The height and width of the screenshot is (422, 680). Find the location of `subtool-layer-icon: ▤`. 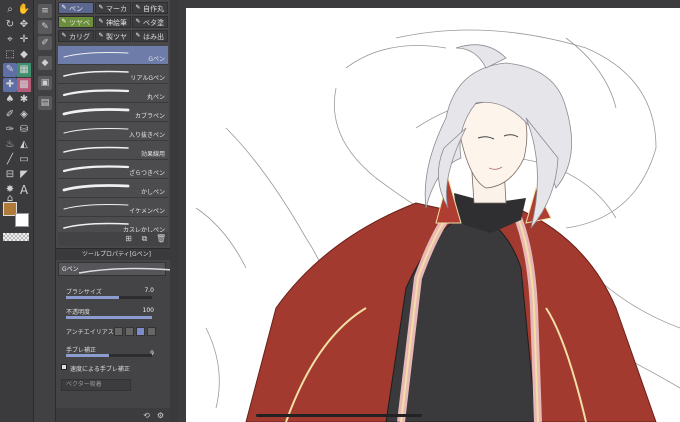

subtool-layer-icon: ▤ is located at coordinates (45, 103).